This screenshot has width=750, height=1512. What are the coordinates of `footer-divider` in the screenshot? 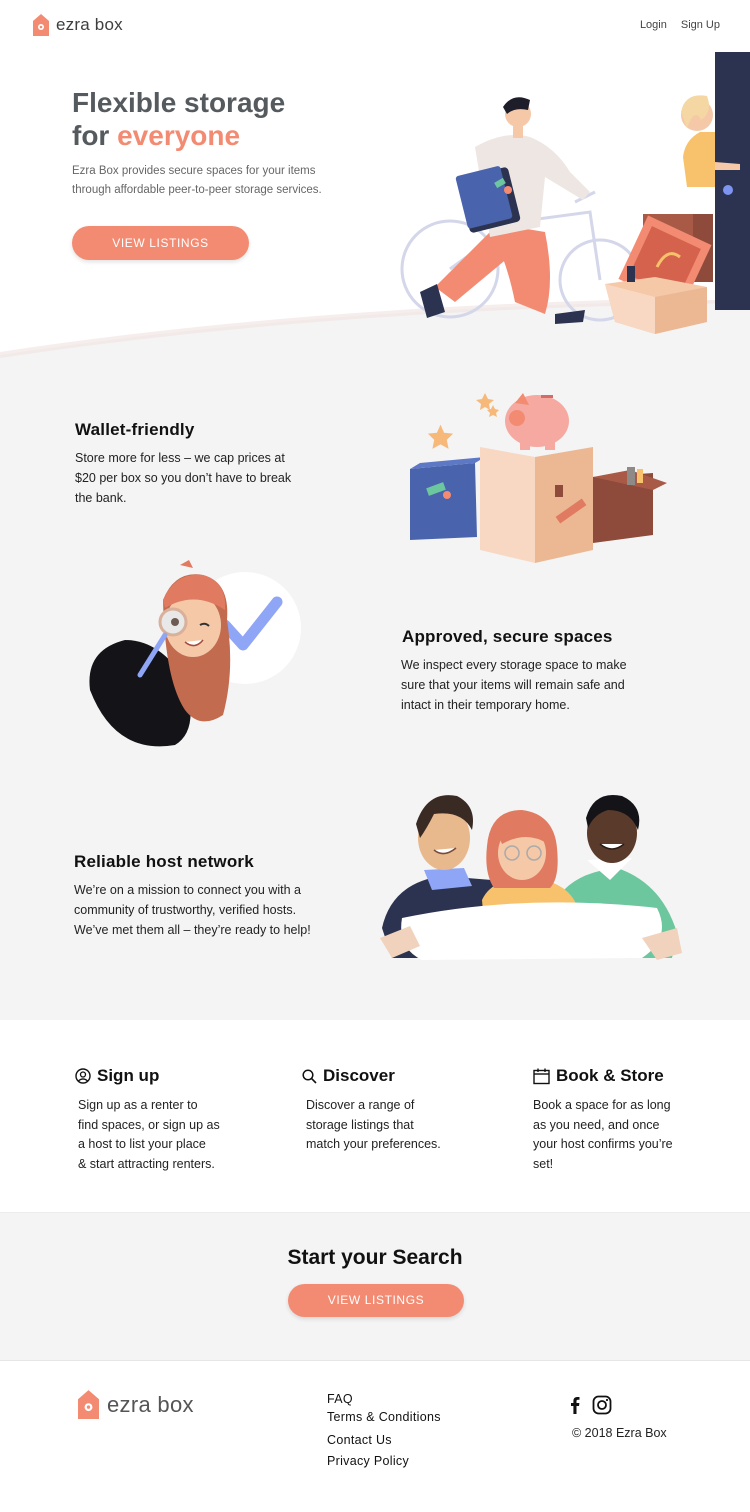 It's located at (375, 1360).